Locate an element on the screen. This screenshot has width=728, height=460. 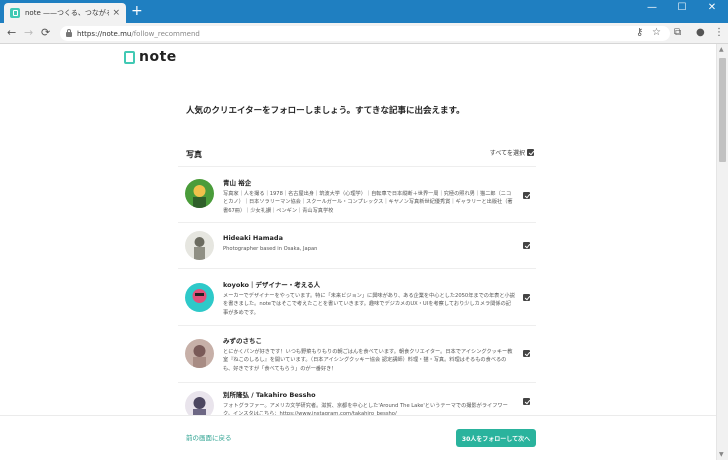
sticky-footer: 前の画面に戻る 30人をフォローして次へ is located at coordinates (358, 437).